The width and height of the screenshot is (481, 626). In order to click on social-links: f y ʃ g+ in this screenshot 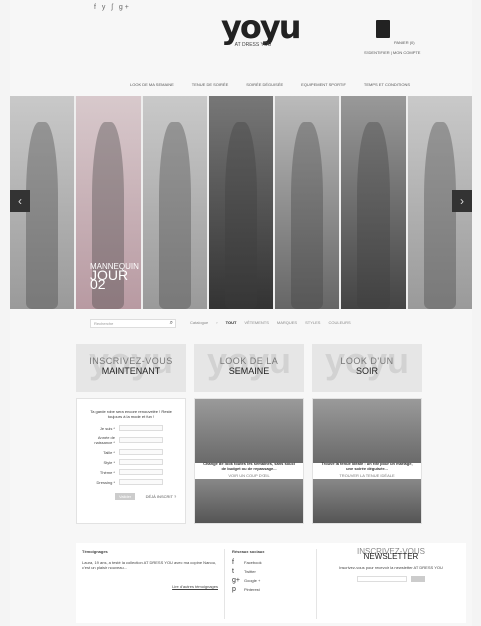, I will do `click(112, 7)`.